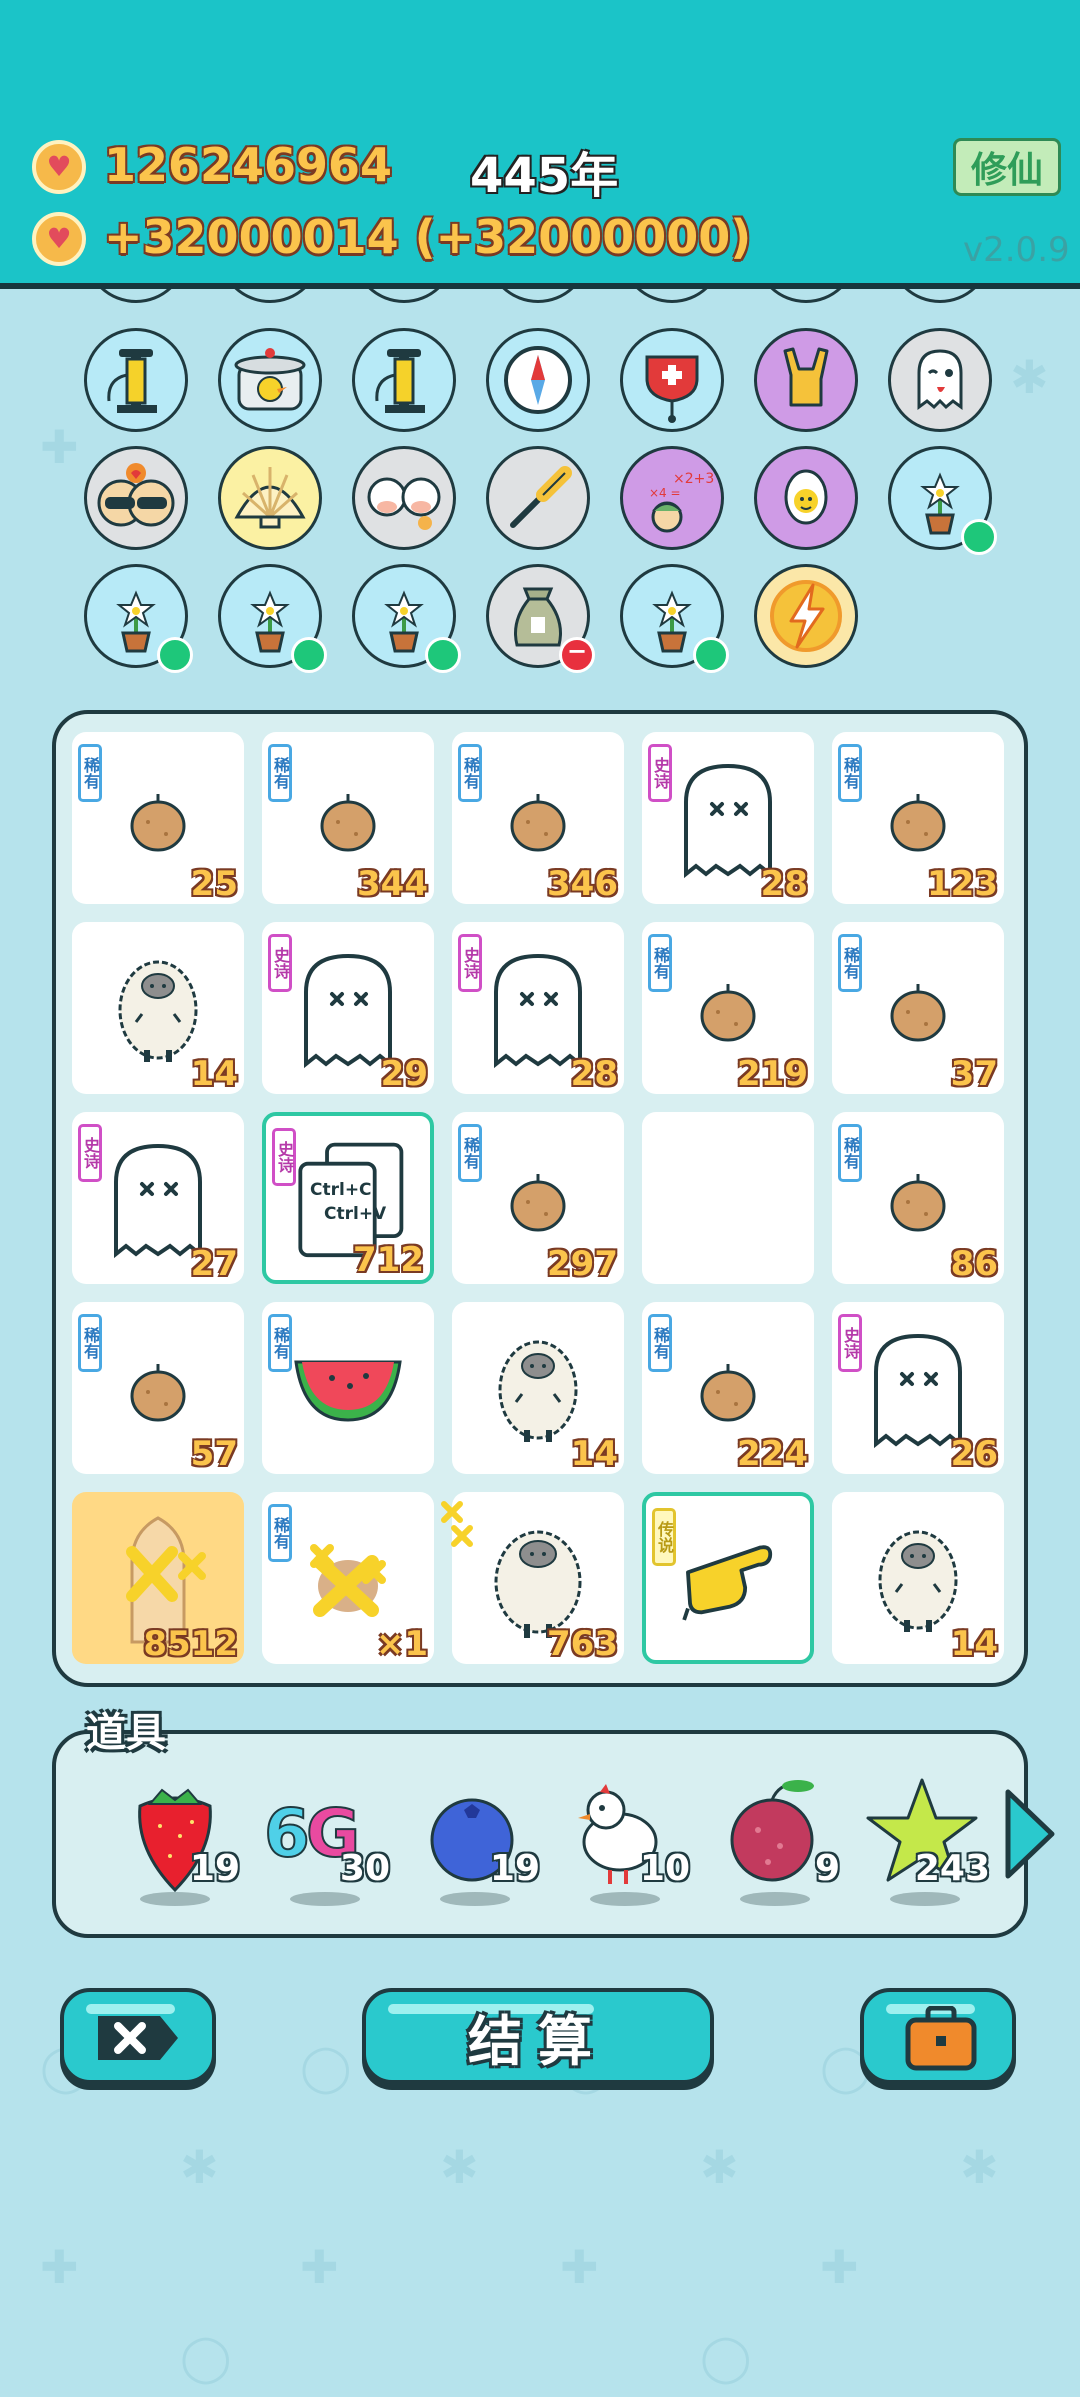 The image size is (1080, 2397). What do you see at coordinates (138, 2036) in the screenshot?
I see `close-button` at bounding box center [138, 2036].